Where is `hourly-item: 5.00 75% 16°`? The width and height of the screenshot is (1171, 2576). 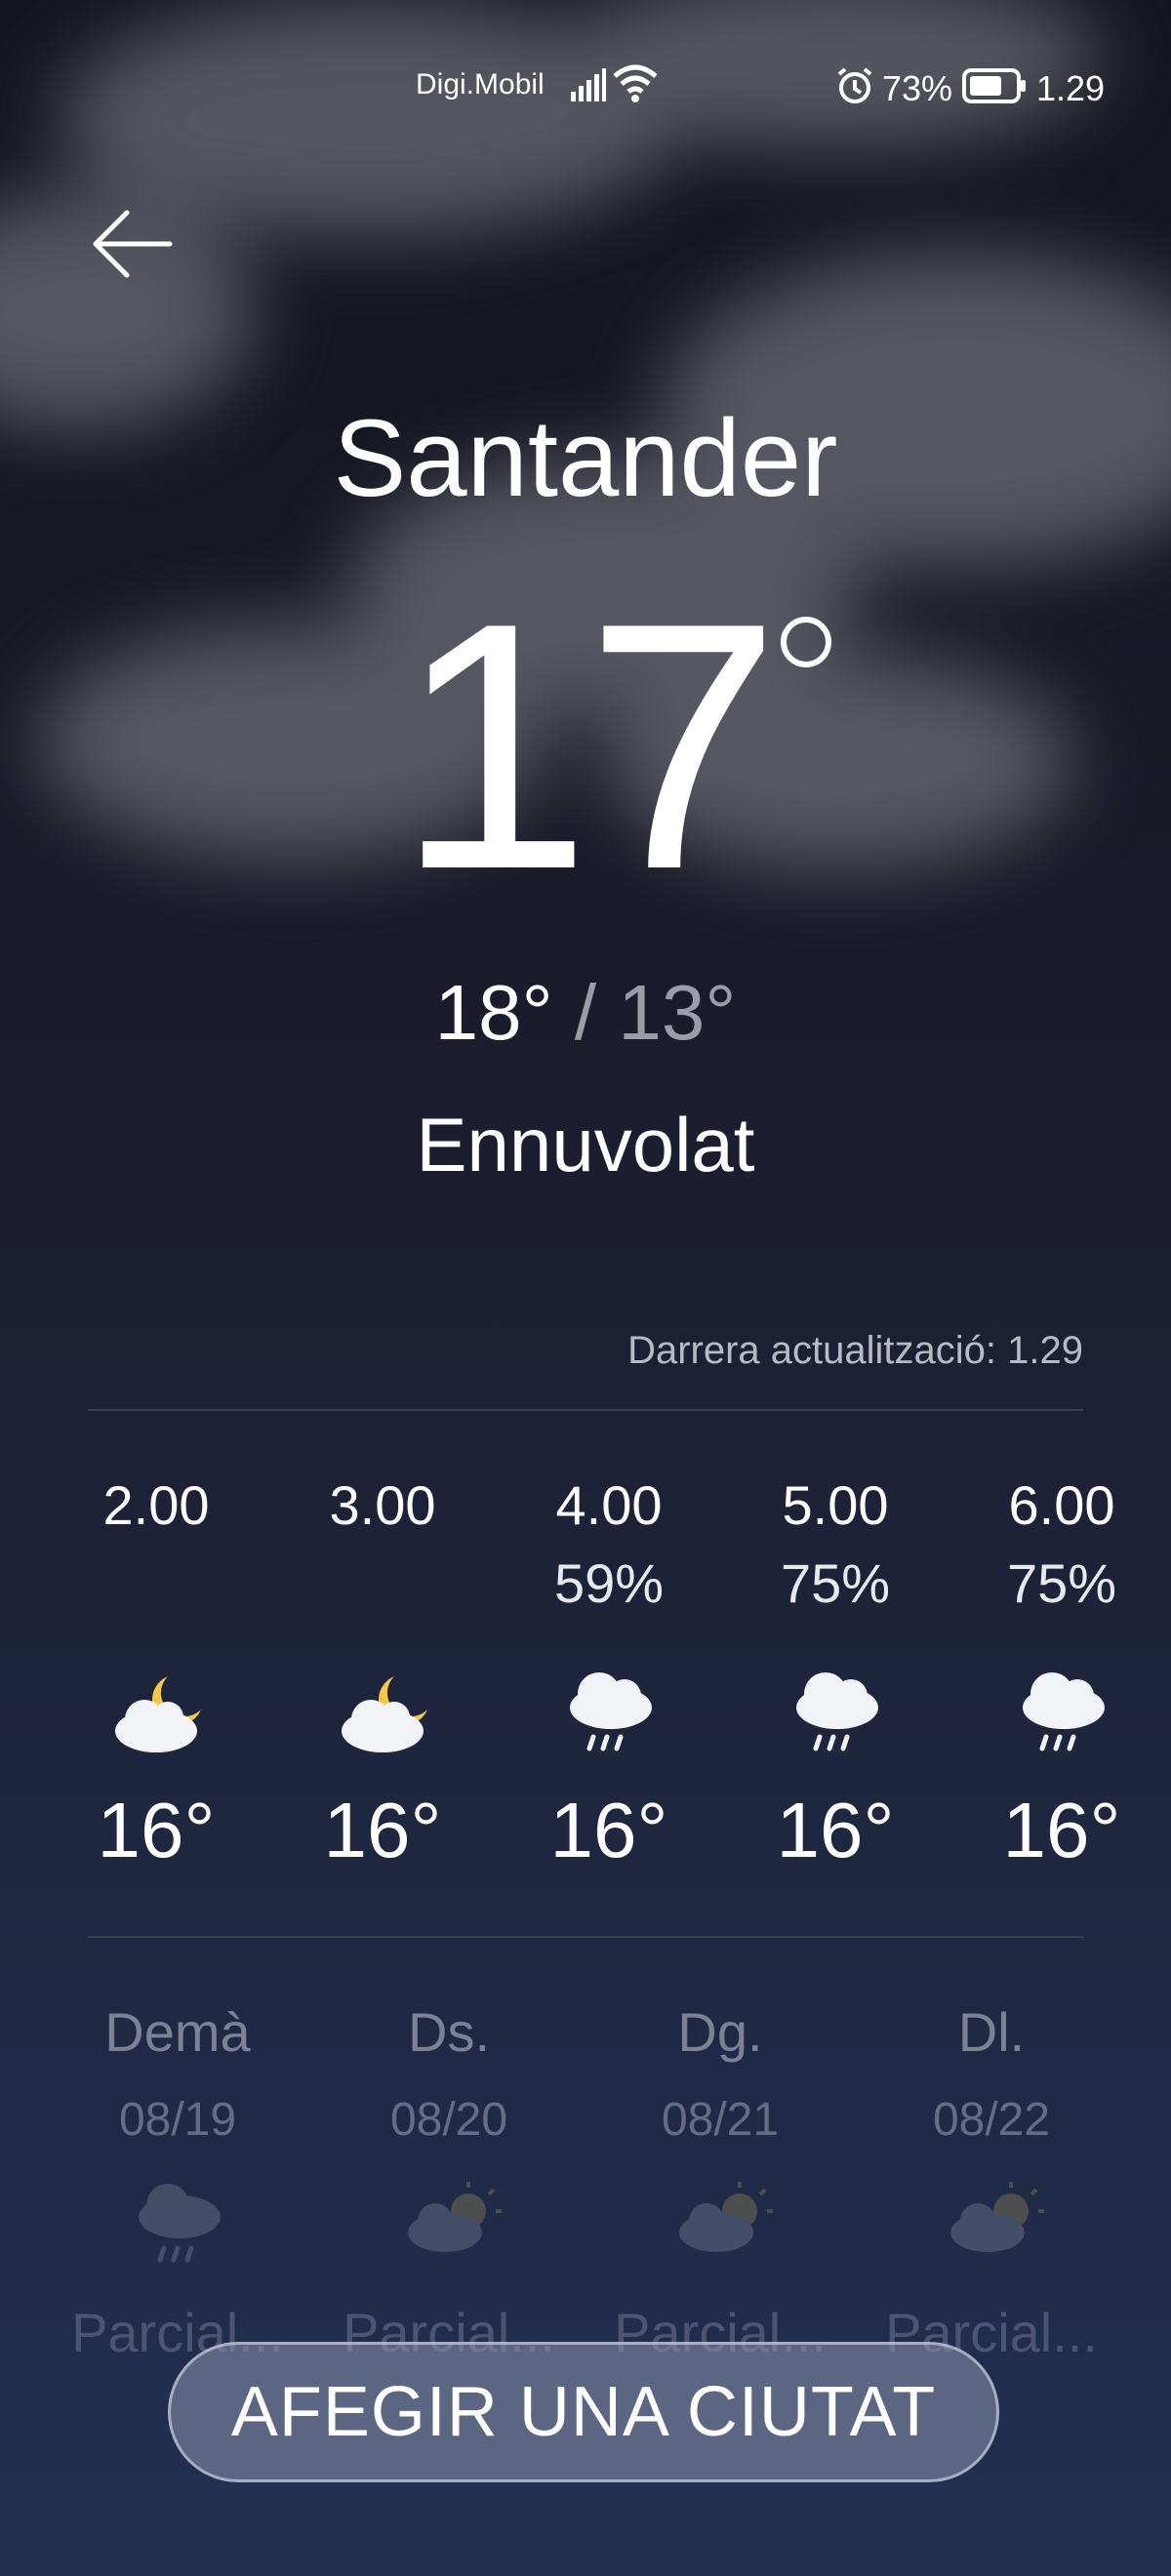 hourly-item: 5.00 75% 16° is located at coordinates (835, 1674).